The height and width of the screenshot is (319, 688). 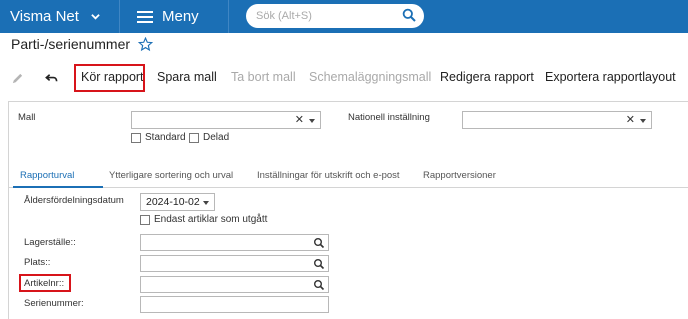 What do you see at coordinates (328, 175) in the screenshot?
I see `tab-installningar-utskrift: Inställningar för utskrift och e-post` at bounding box center [328, 175].